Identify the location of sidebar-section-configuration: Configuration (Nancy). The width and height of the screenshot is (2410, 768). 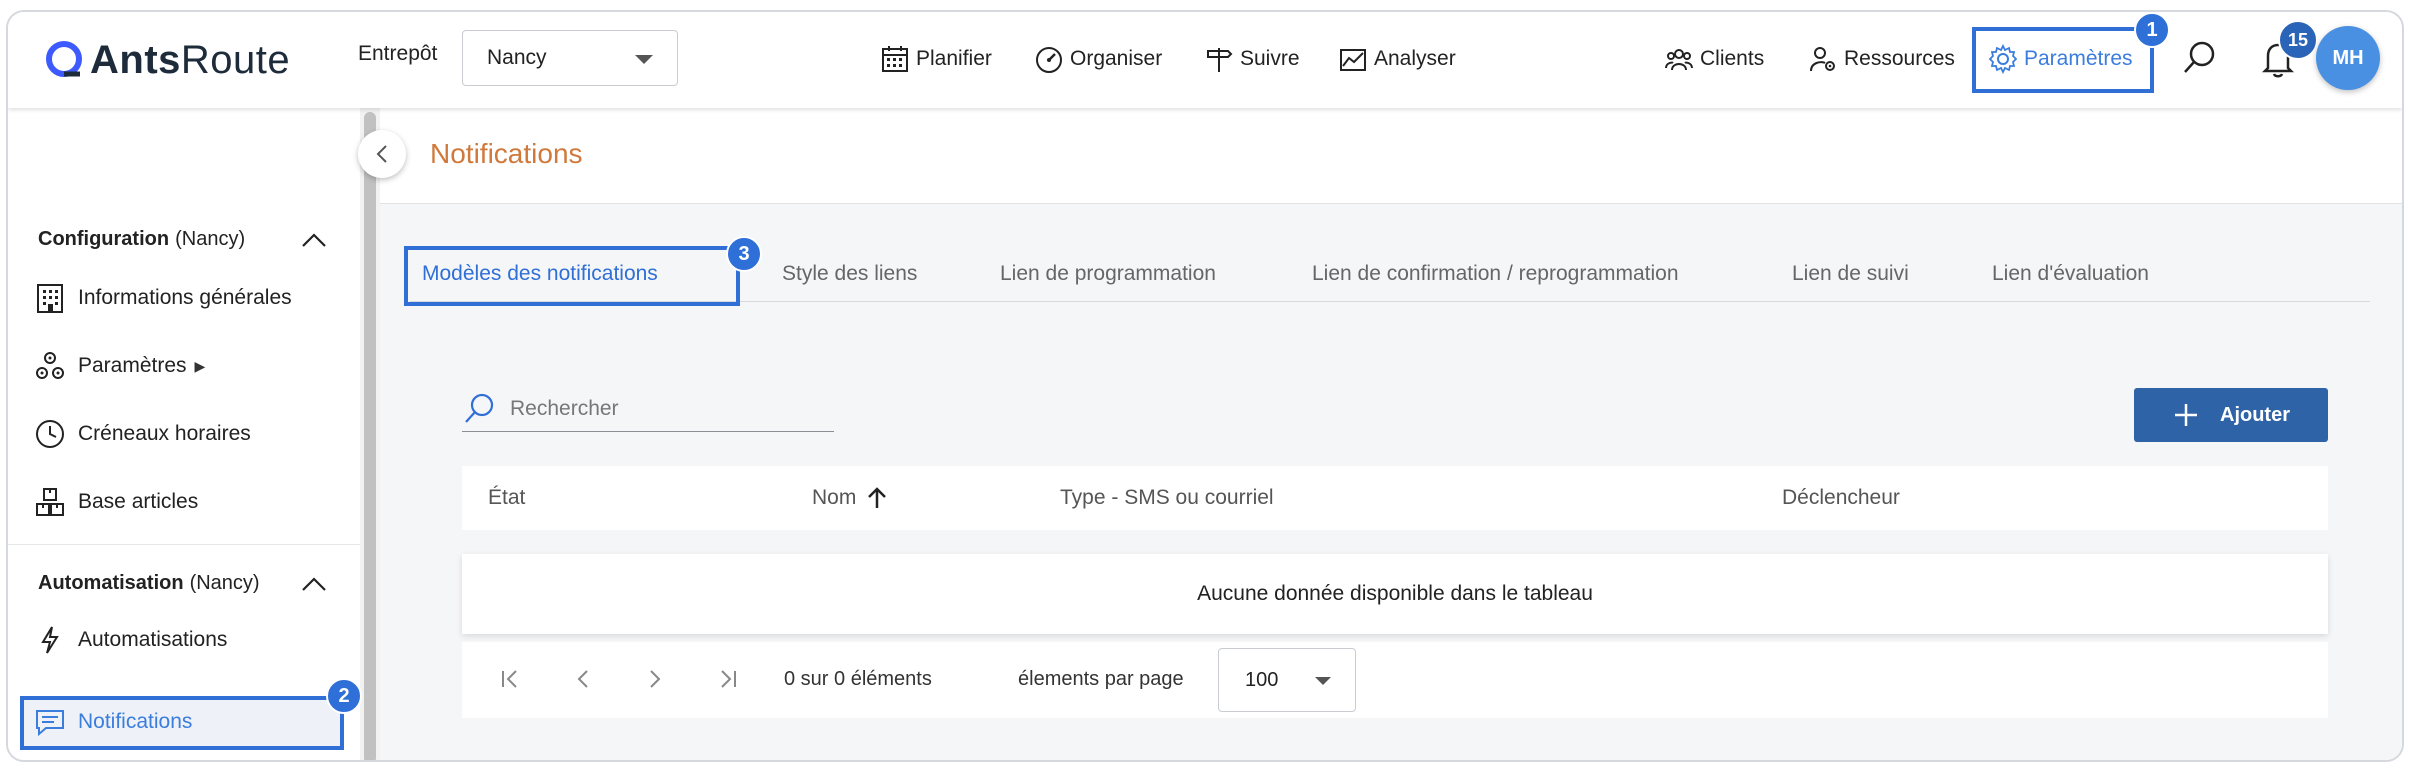
(141, 239).